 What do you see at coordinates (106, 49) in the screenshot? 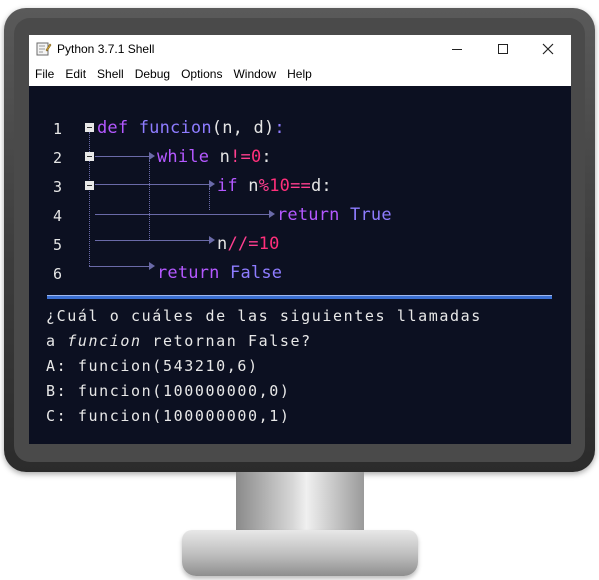
I see `window-title: Python 3.7.1 Shell` at bounding box center [106, 49].